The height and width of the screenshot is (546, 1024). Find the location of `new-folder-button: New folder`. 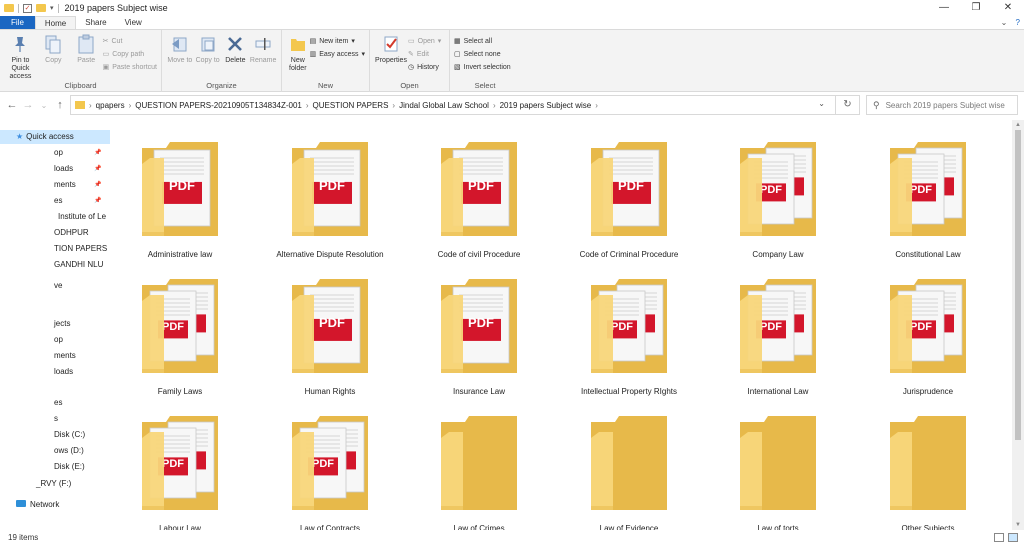

new-folder-button: New folder is located at coordinates (298, 53).